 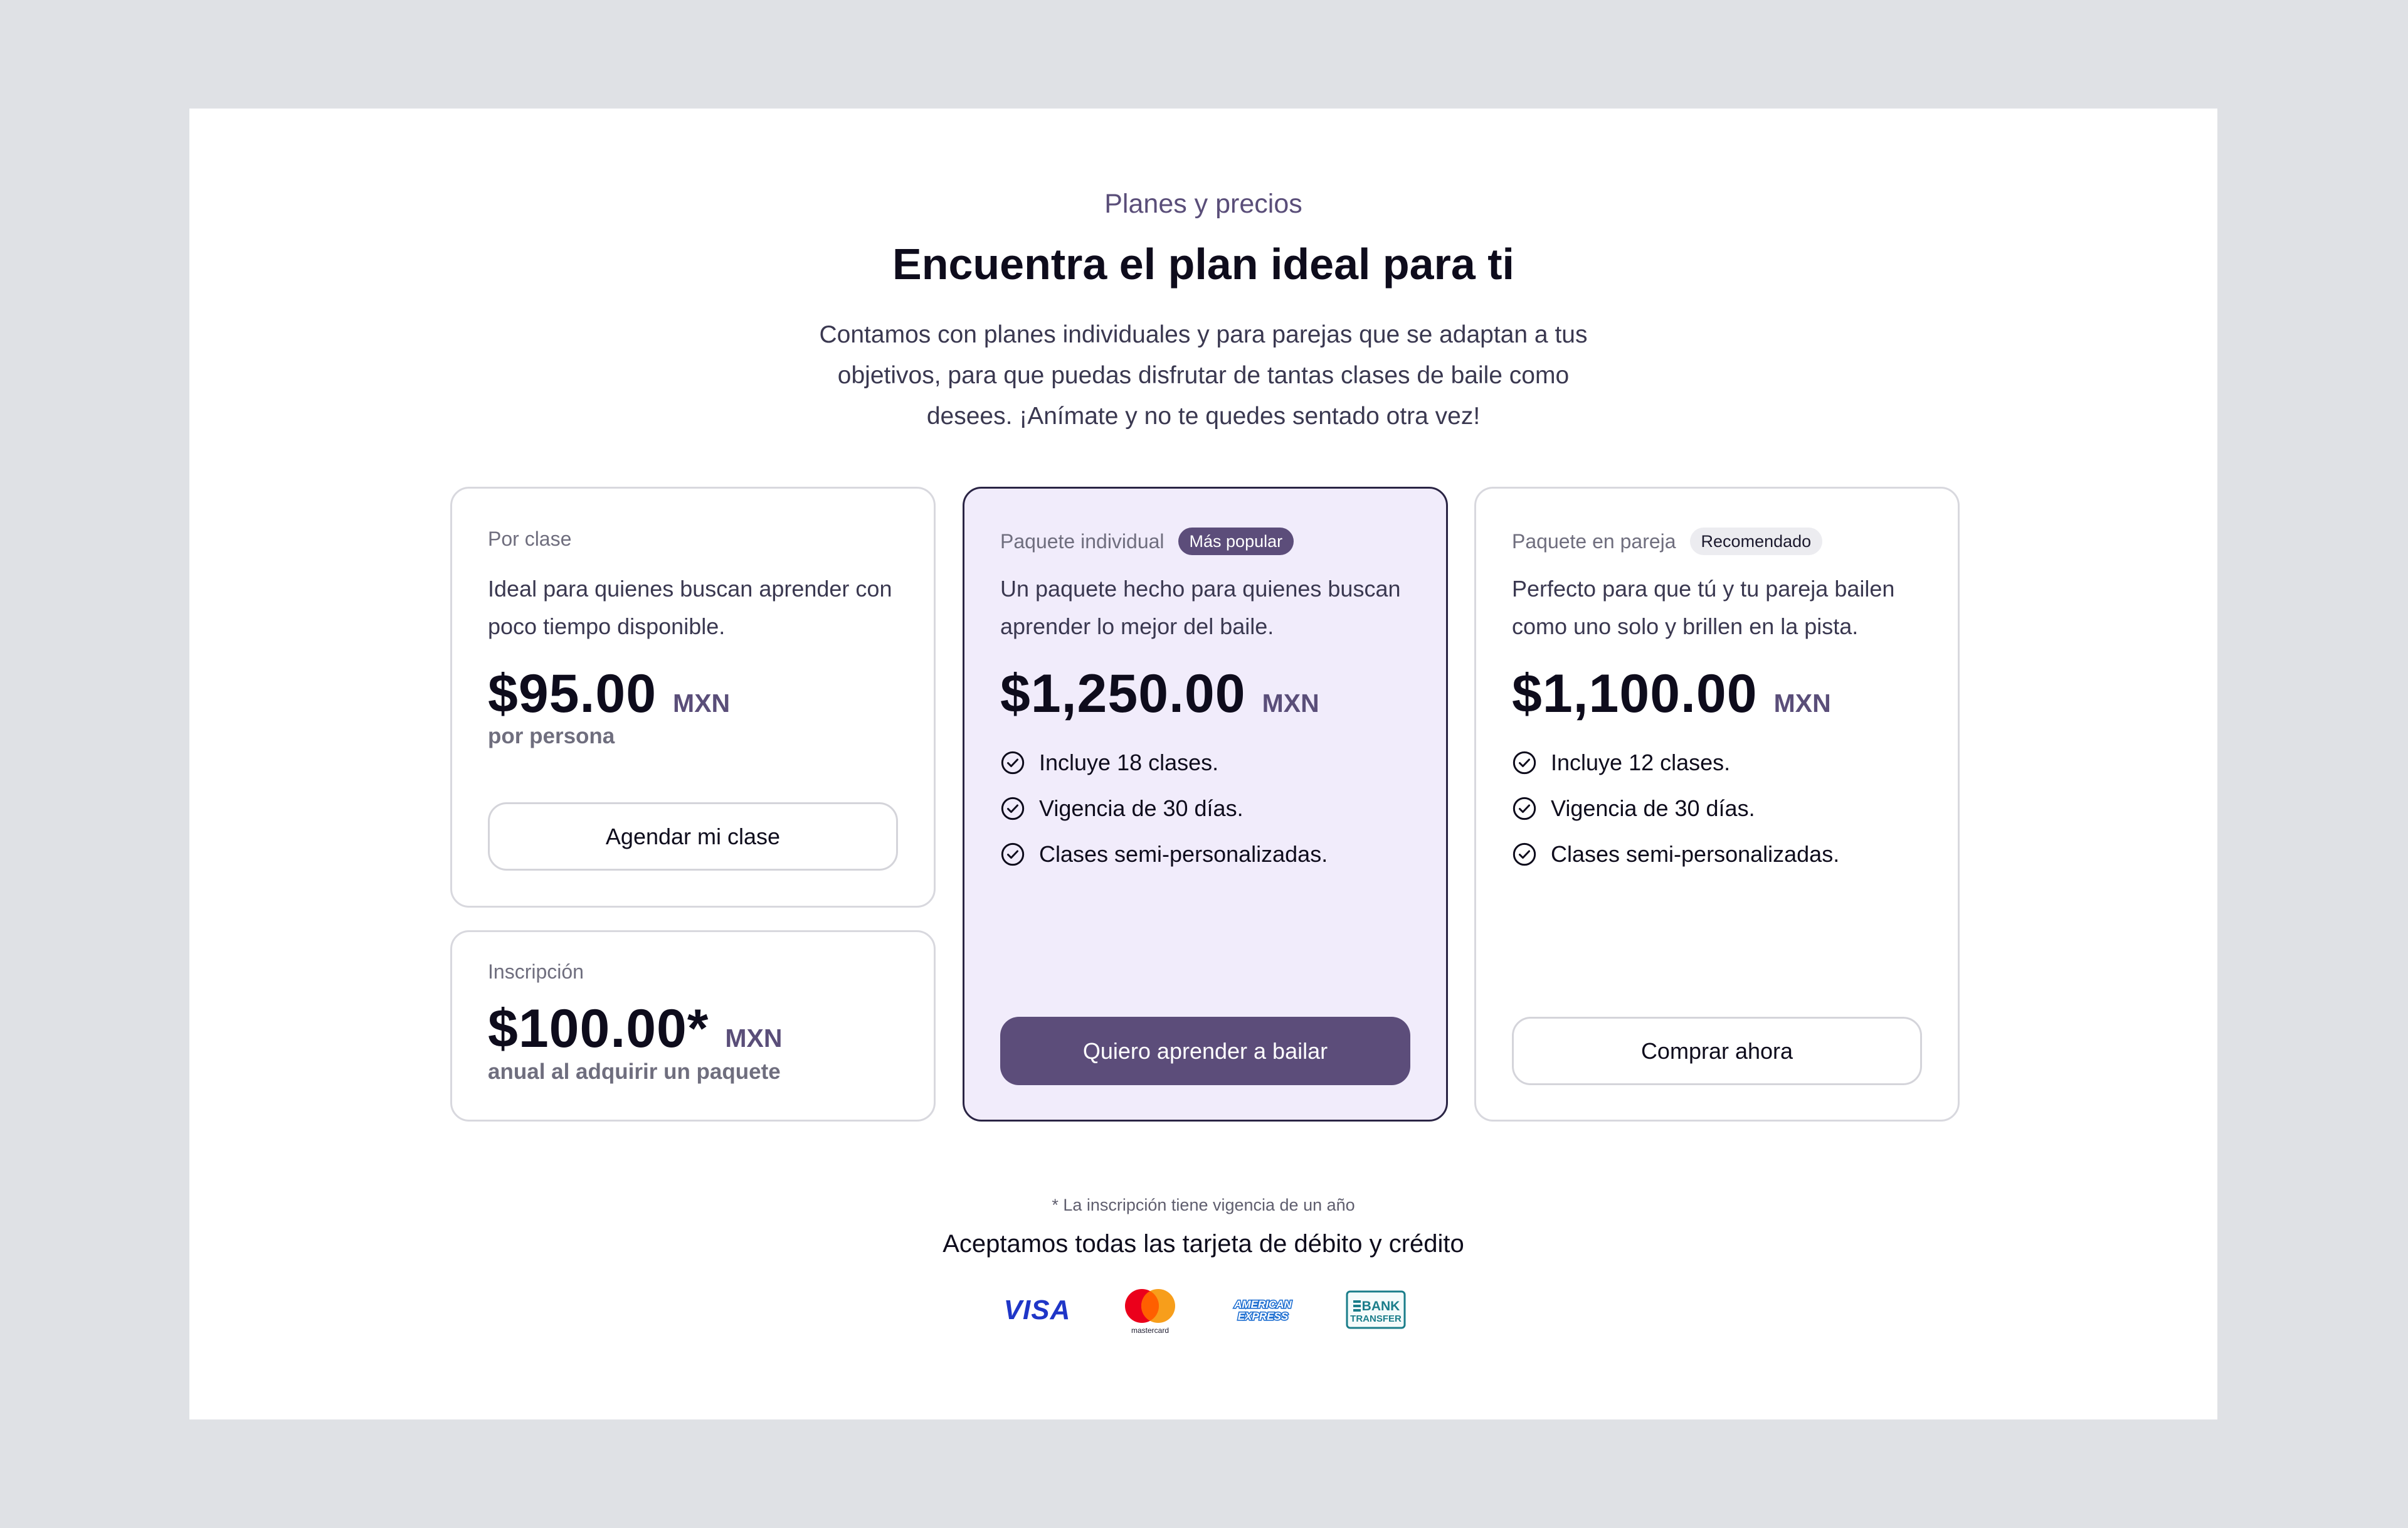 I want to click on price-row: $1,100.00 MXN, so click(x=1671, y=694).